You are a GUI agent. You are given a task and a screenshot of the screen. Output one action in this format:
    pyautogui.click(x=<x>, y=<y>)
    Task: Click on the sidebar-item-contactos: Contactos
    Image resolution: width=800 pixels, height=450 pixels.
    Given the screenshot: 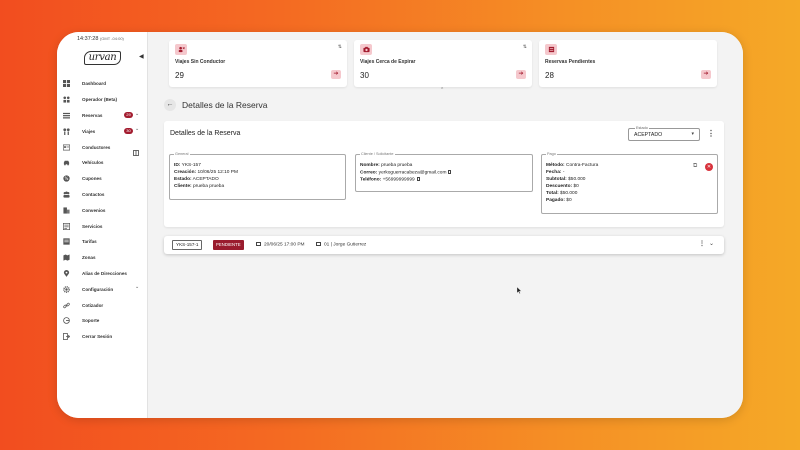 What is the action you would take?
    pyautogui.click(x=102, y=195)
    